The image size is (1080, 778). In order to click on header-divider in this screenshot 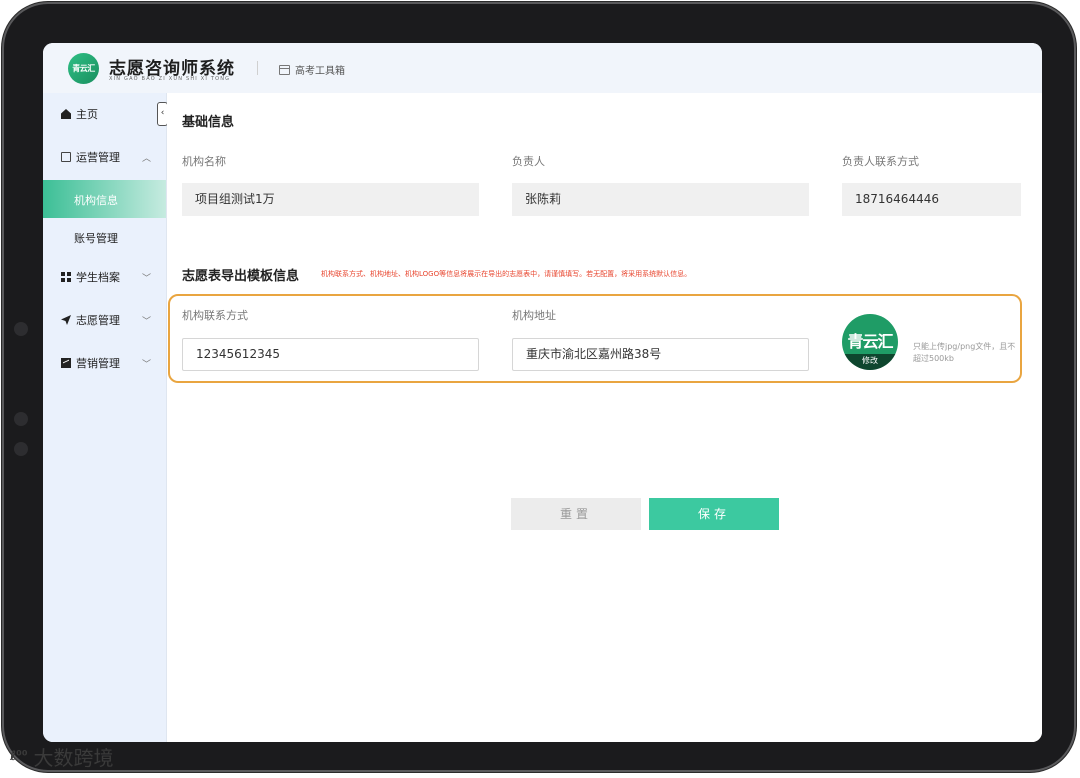, I will do `click(257, 68)`.